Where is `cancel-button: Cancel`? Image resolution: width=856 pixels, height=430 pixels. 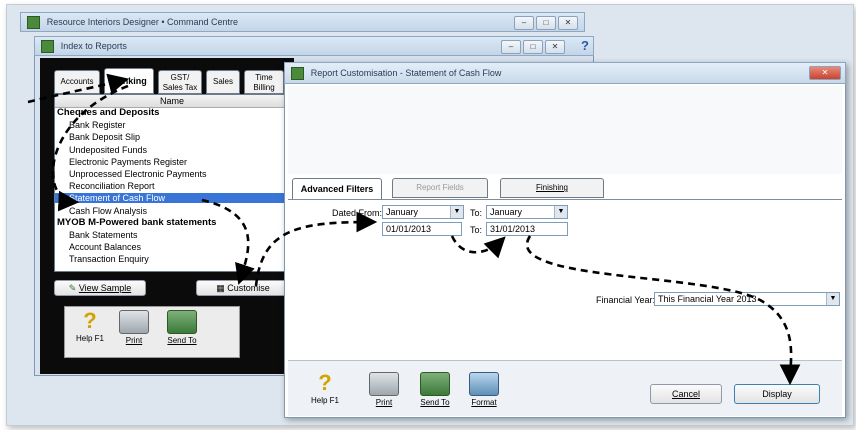
cancel-button: Cancel is located at coordinates (686, 394).